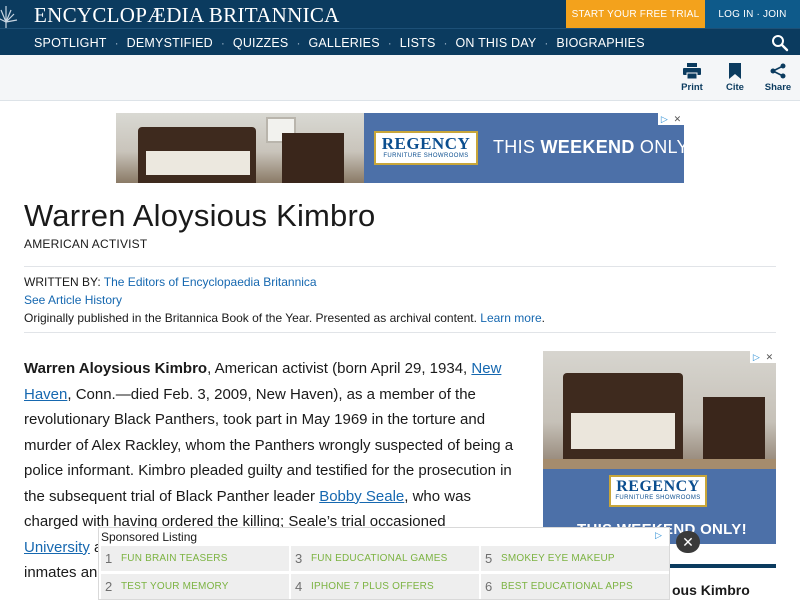 The height and width of the screenshot is (600, 800). What do you see at coordinates (662, 536) in the screenshot?
I see `adchoices-icon: ▷` at bounding box center [662, 536].